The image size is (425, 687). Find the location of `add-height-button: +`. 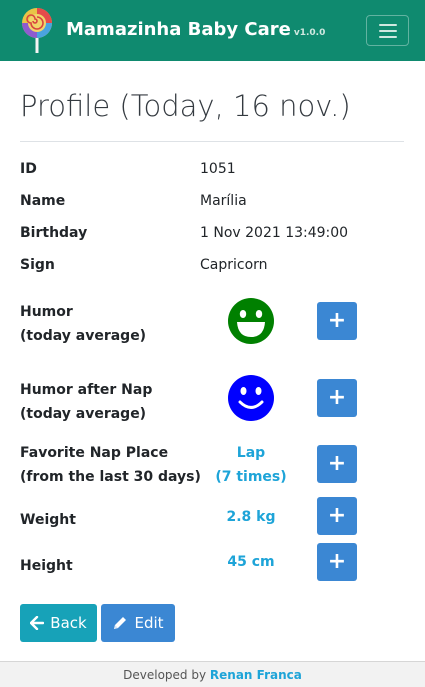

add-height-button: + is located at coordinates (337, 562).